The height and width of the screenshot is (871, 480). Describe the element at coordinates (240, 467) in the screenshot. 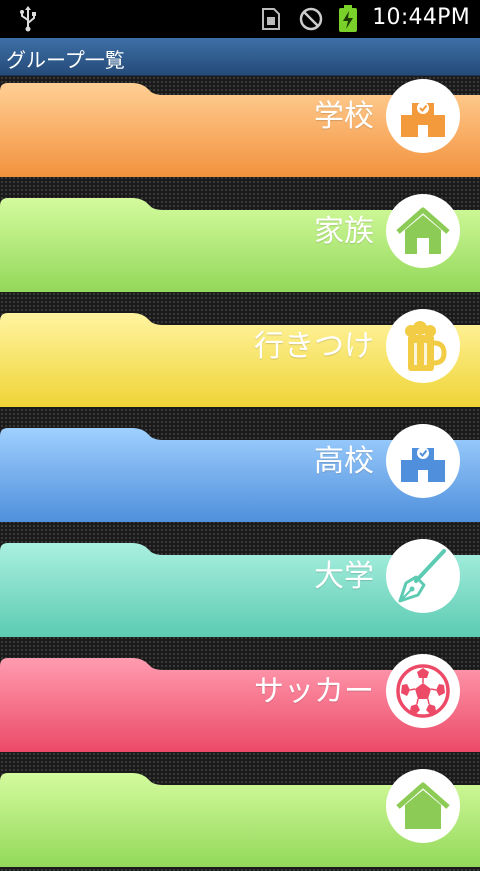

I see `group-item-high-school: 高校` at that location.